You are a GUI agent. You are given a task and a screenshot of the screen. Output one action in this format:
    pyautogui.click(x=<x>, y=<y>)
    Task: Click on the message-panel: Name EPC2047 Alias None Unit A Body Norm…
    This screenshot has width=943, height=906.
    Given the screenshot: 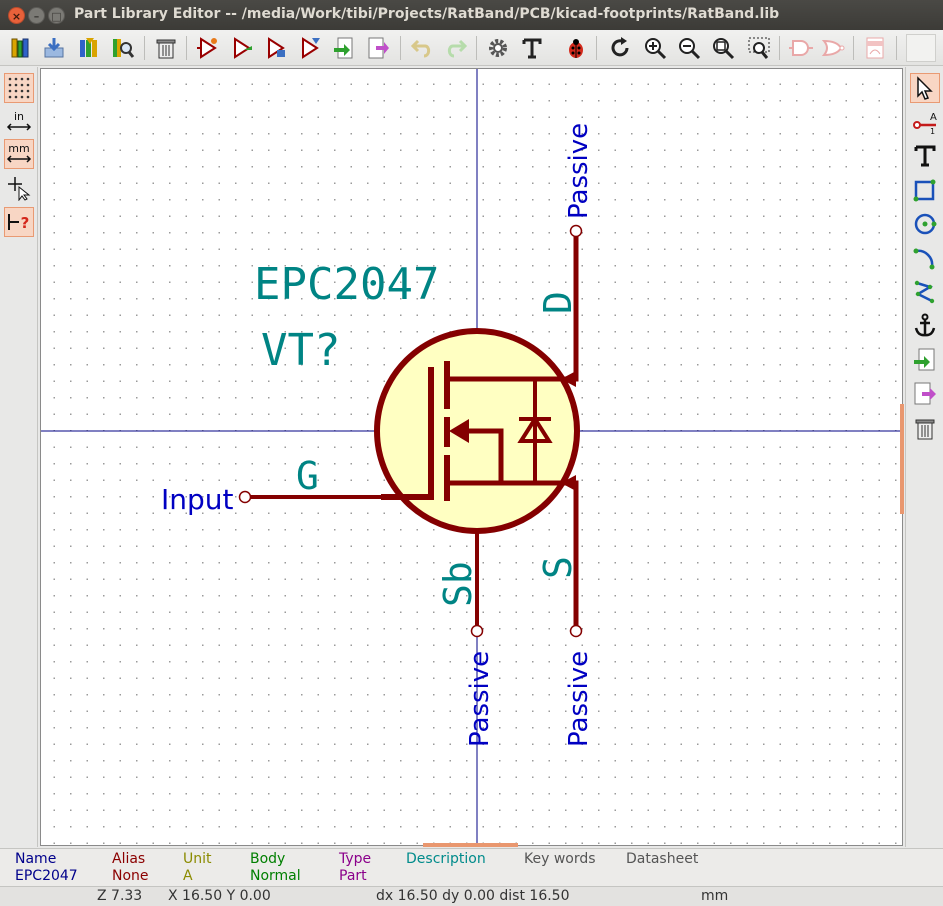 What is the action you would take?
    pyautogui.click(x=471, y=867)
    